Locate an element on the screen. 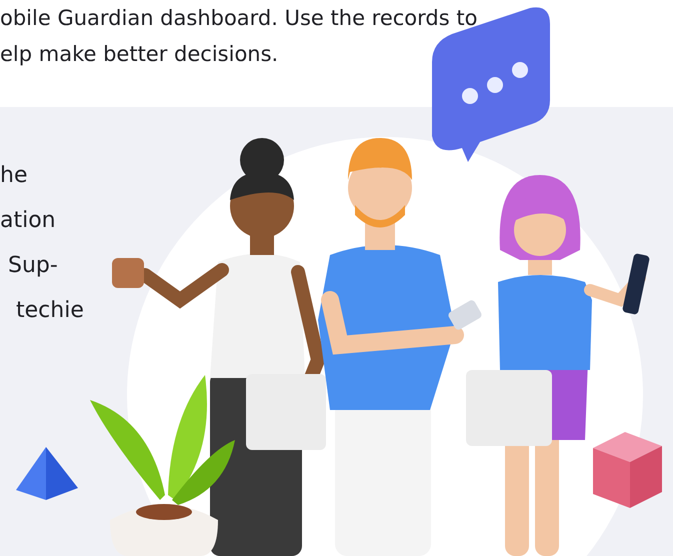 The height and width of the screenshot is (556, 673). pyramid-drawing is located at coordinates (47, 473).